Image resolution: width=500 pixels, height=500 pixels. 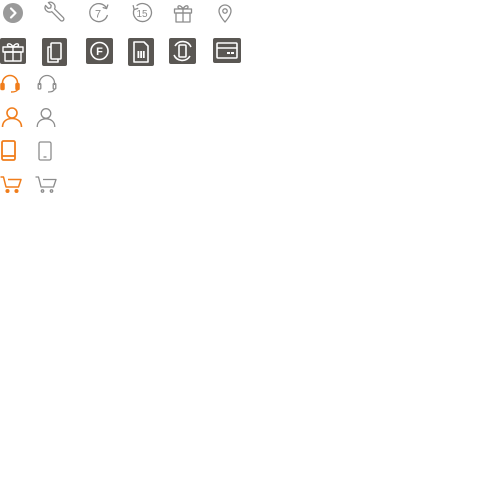 I want to click on seven-day-return-icon: 7, so click(x=98, y=13).